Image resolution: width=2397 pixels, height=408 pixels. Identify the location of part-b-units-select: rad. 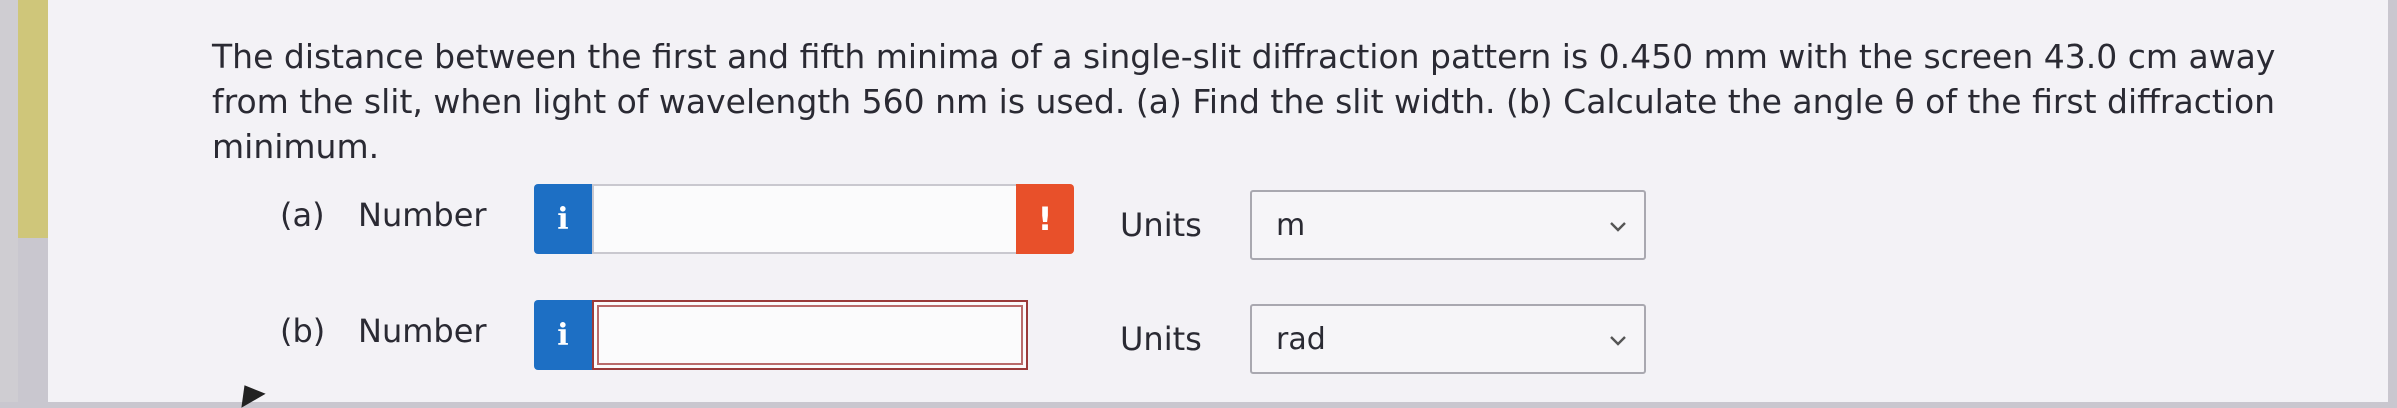
(1448, 339).